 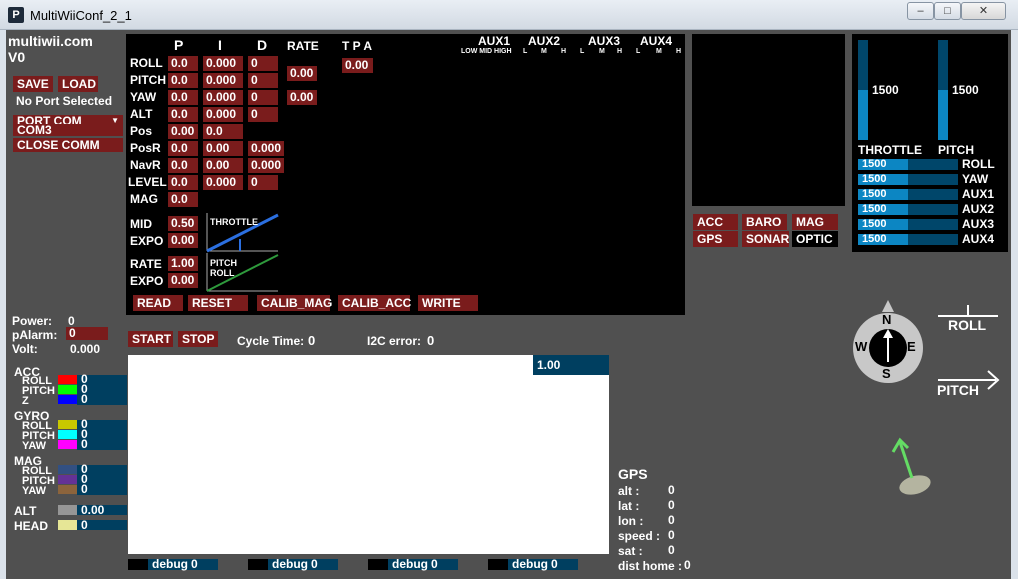 What do you see at coordinates (67, 510) in the screenshot?
I see `alt-swatch` at bounding box center [67, 510].